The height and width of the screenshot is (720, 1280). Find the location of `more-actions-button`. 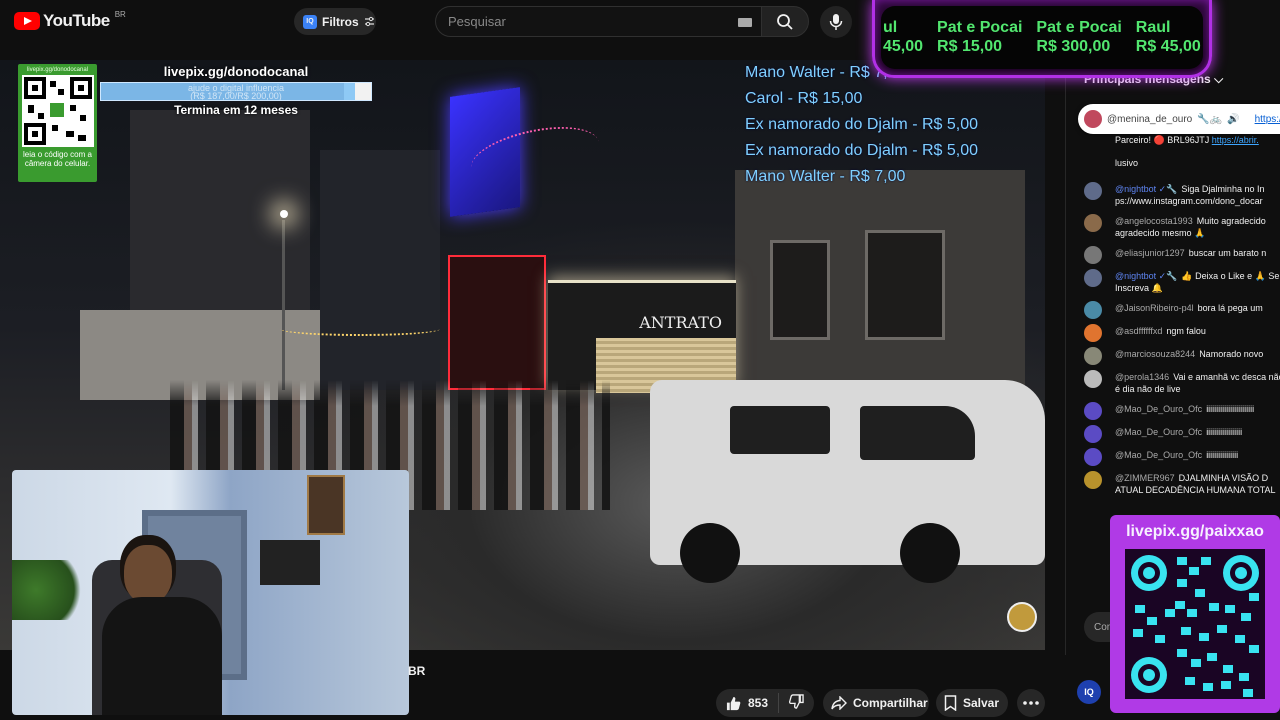

more-actions-button is located at coordinates (1031, 703).